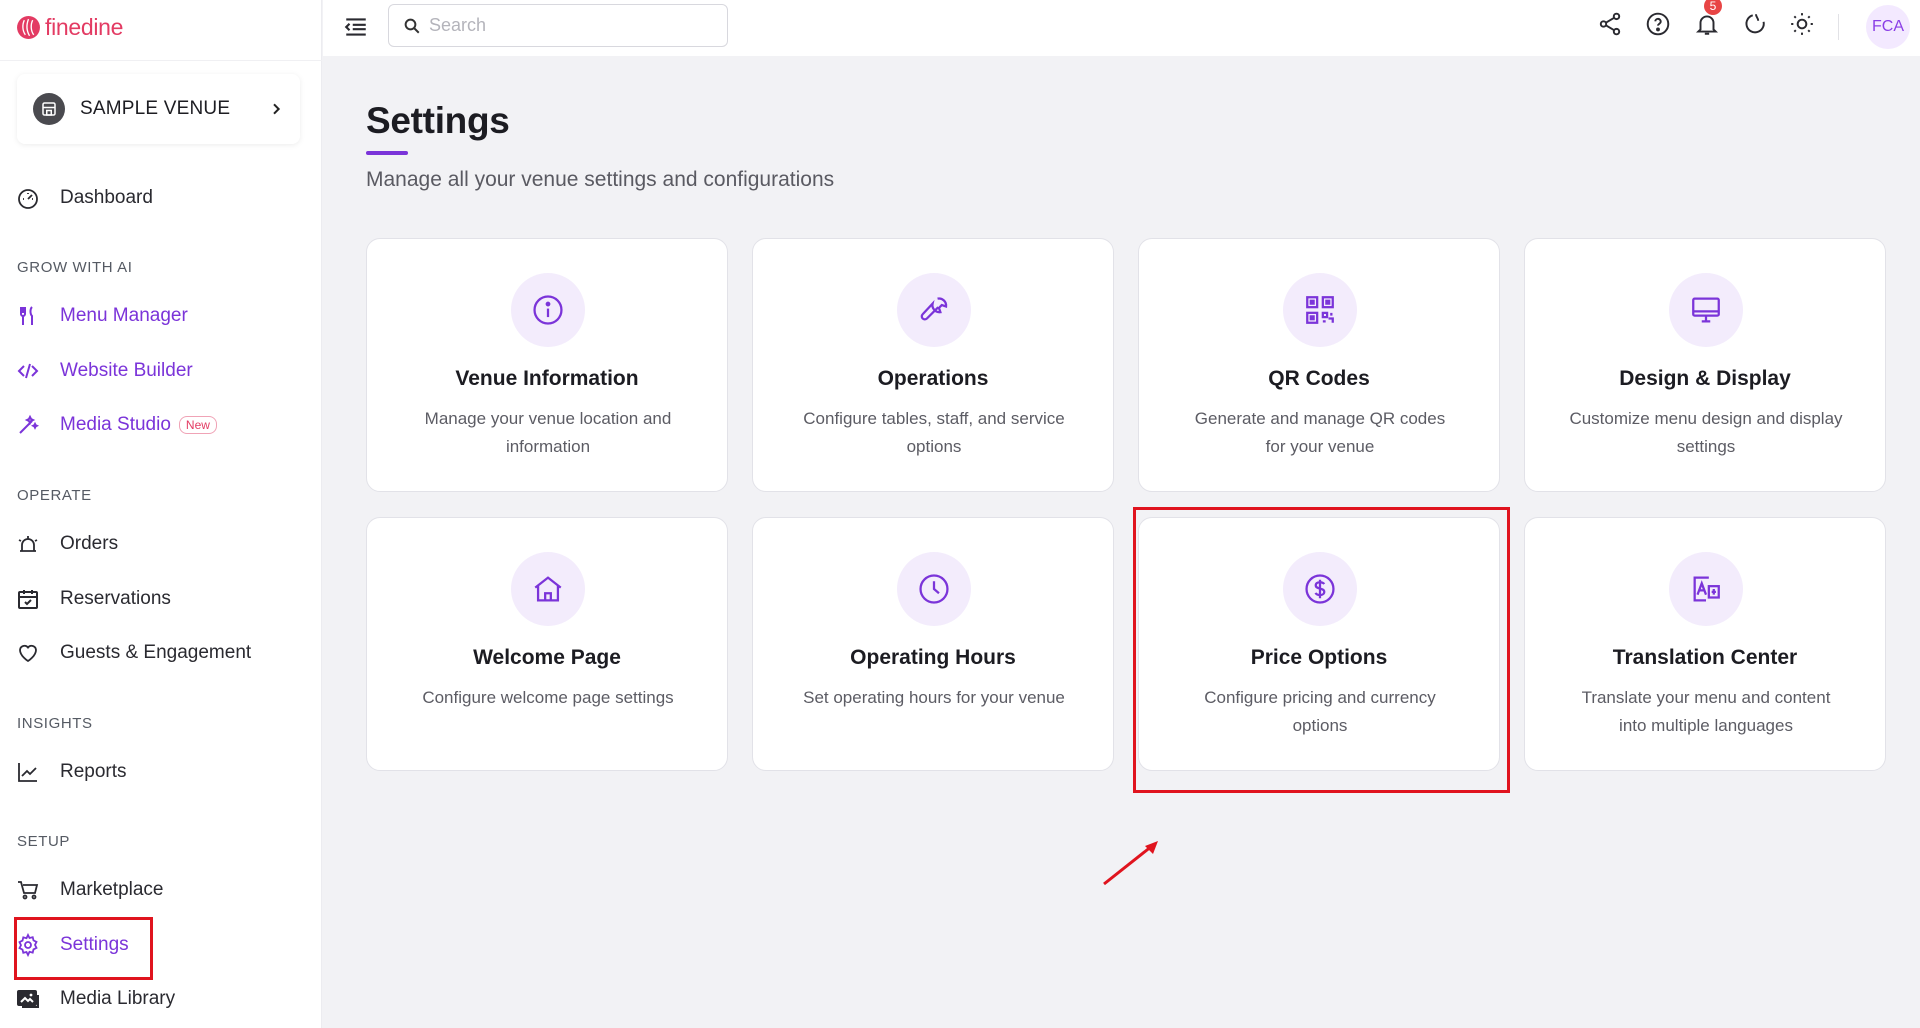 The image size is (1920, 1028). Describe the element at coordinates (28, 890) in the screenshot. I see `cart-icon` at that location.